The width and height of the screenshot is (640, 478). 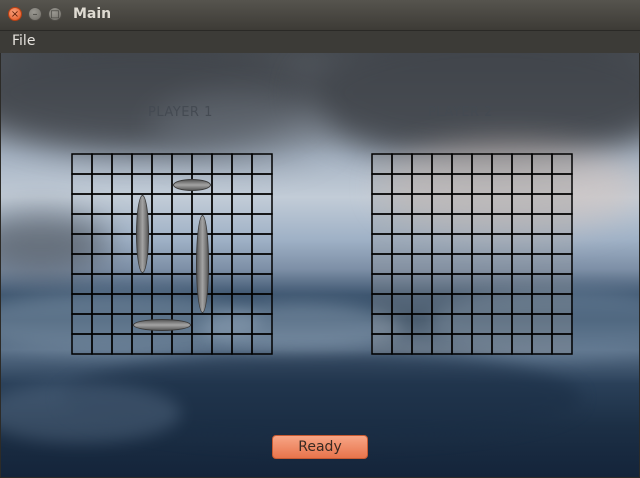 I want to click on player2-board, so click(x=472, y=254).